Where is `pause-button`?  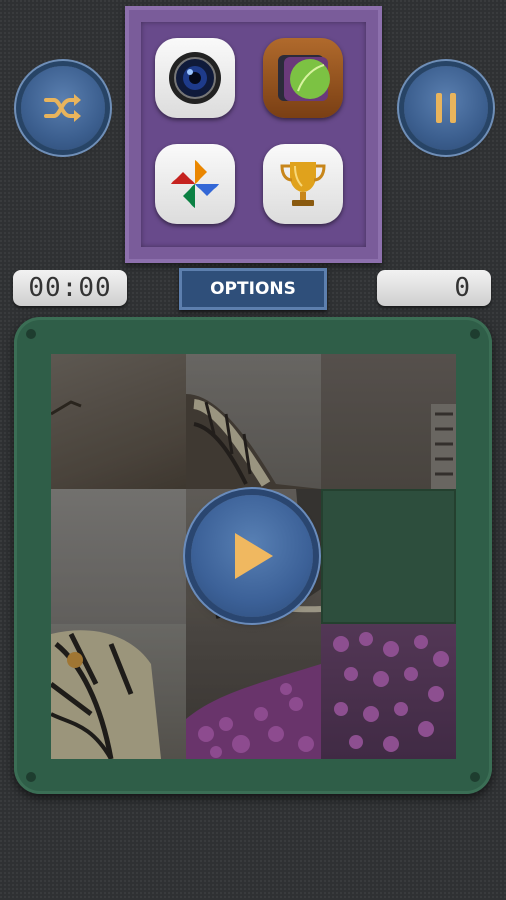 pause-button is located at coordinates (446, 108).